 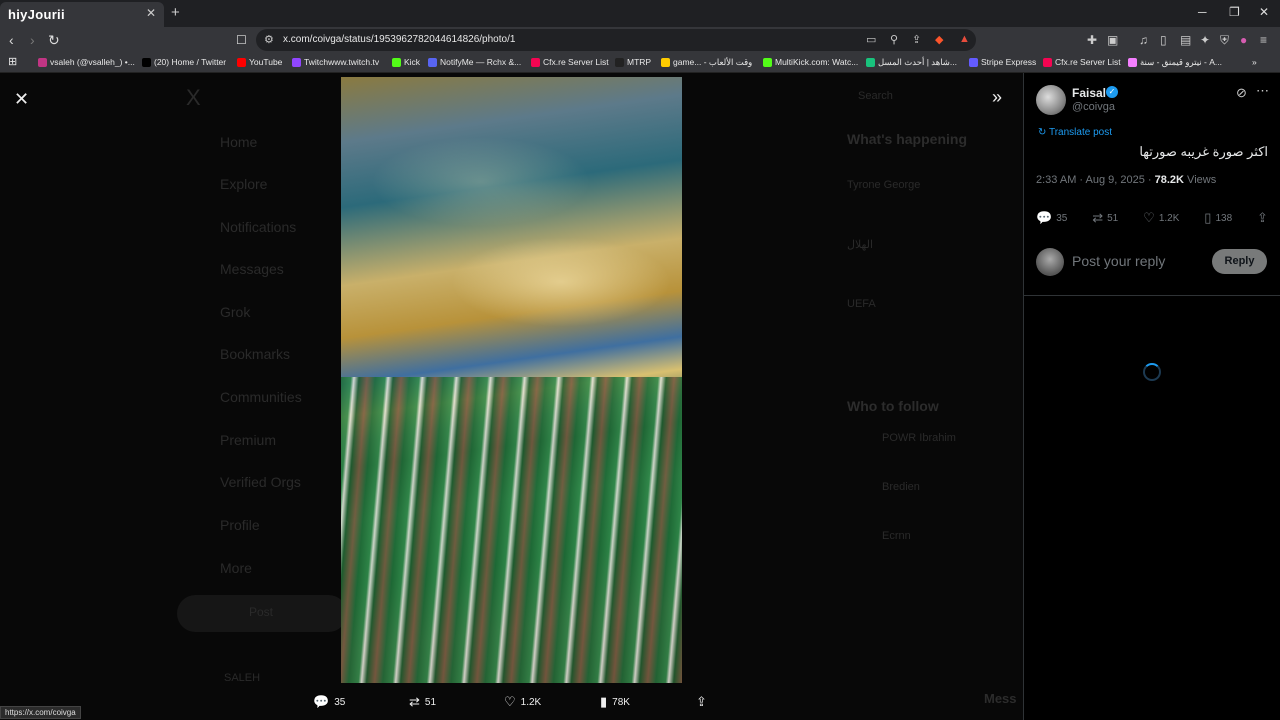 I want to click on back-icon: ‹, so click(x=11, y=40).